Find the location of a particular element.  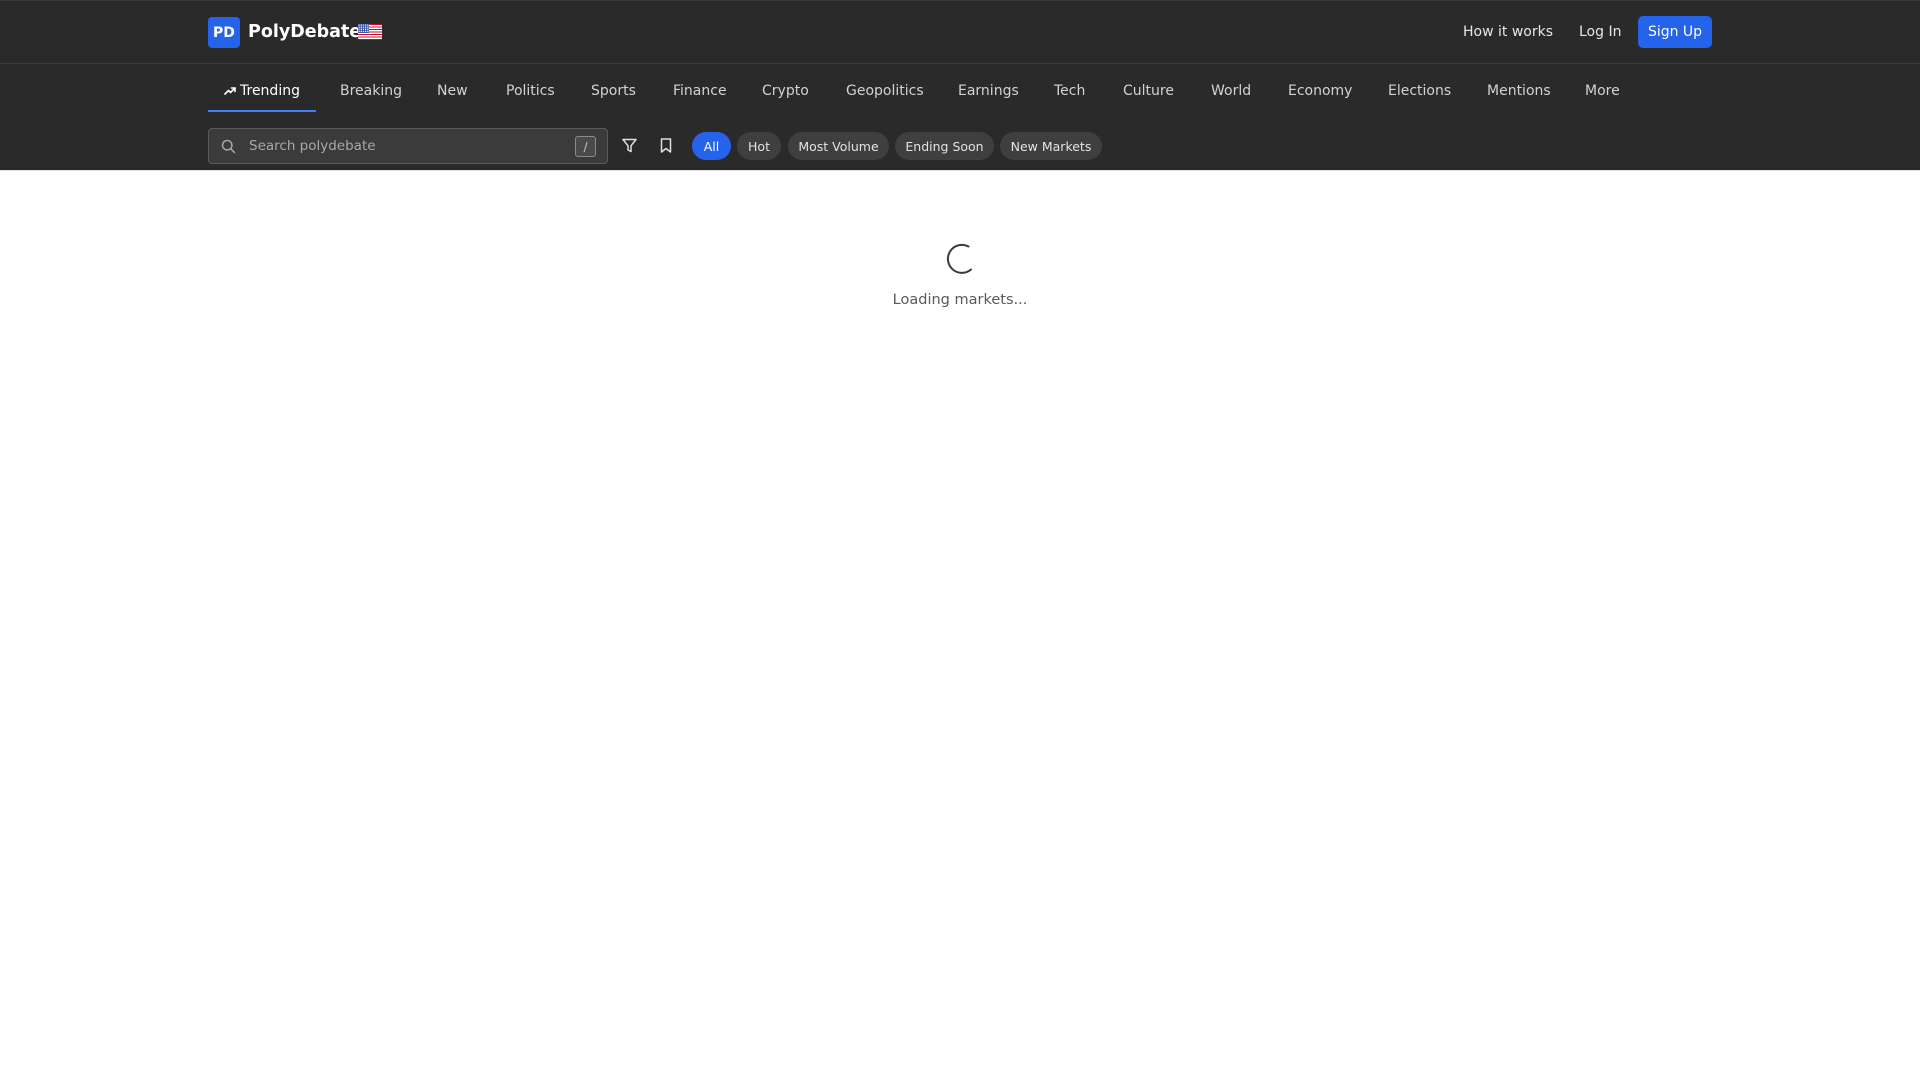

nav-item-trending: Trending is located at coordinates (262, 91).